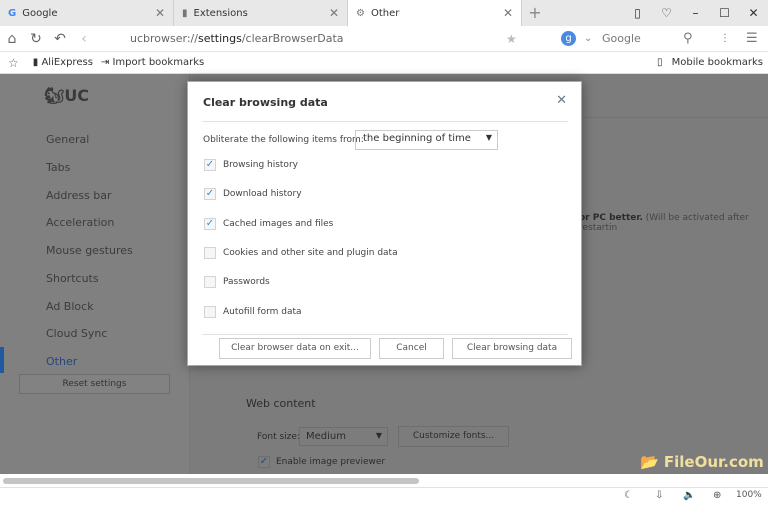  I want to click on close-window-button: ✕, so click(753, 13).